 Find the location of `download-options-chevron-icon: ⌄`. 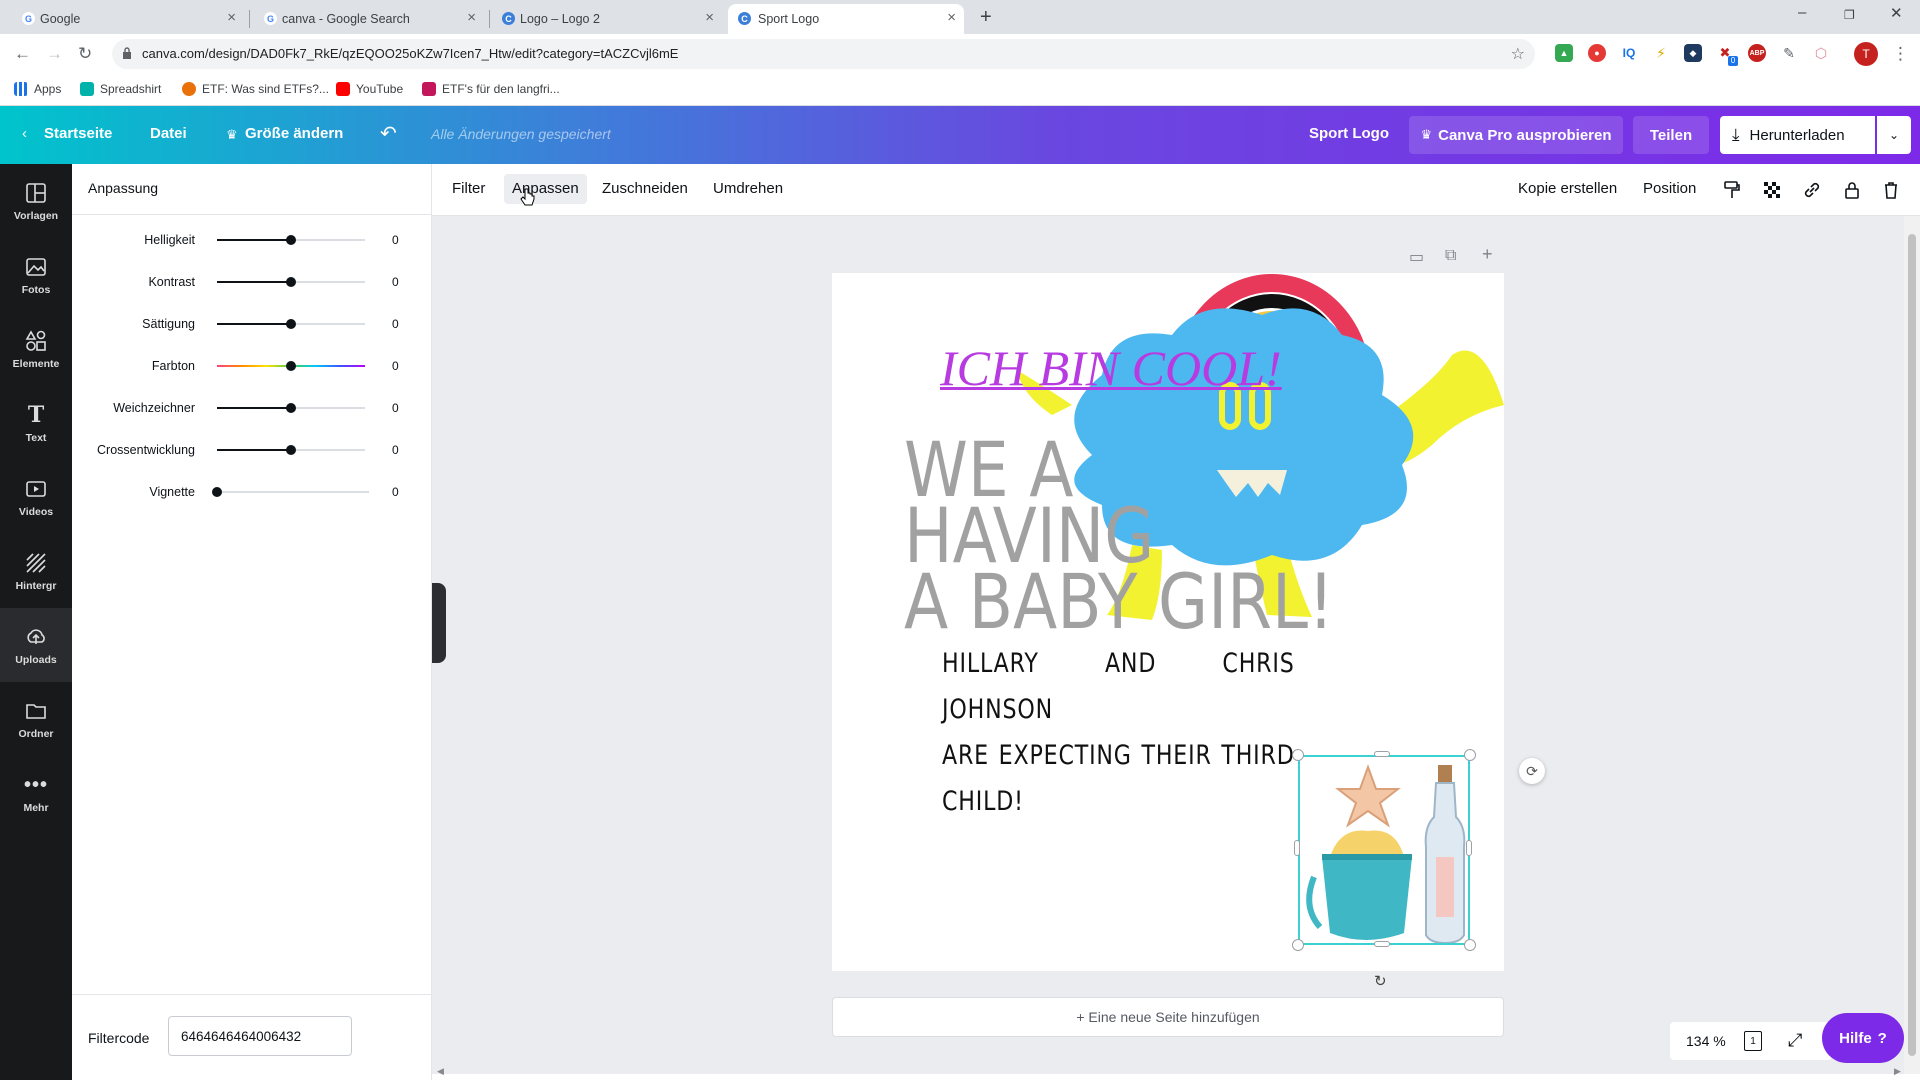

download-options-chevron-icon: ⌄ is located at coordinates (1894, 135).